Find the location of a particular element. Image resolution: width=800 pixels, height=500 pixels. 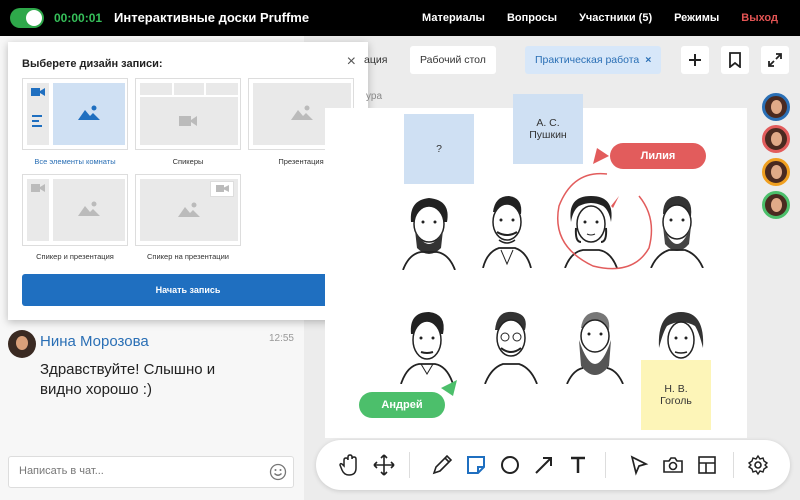

tab-partial-label: ация is located at coordinates (376, 60).